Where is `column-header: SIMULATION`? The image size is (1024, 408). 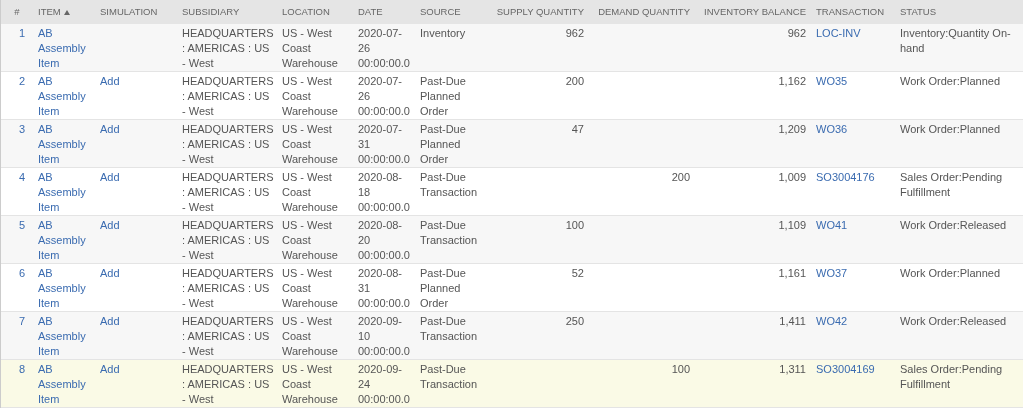 column-header: SIMULATION is located at coordinates (136, 12).